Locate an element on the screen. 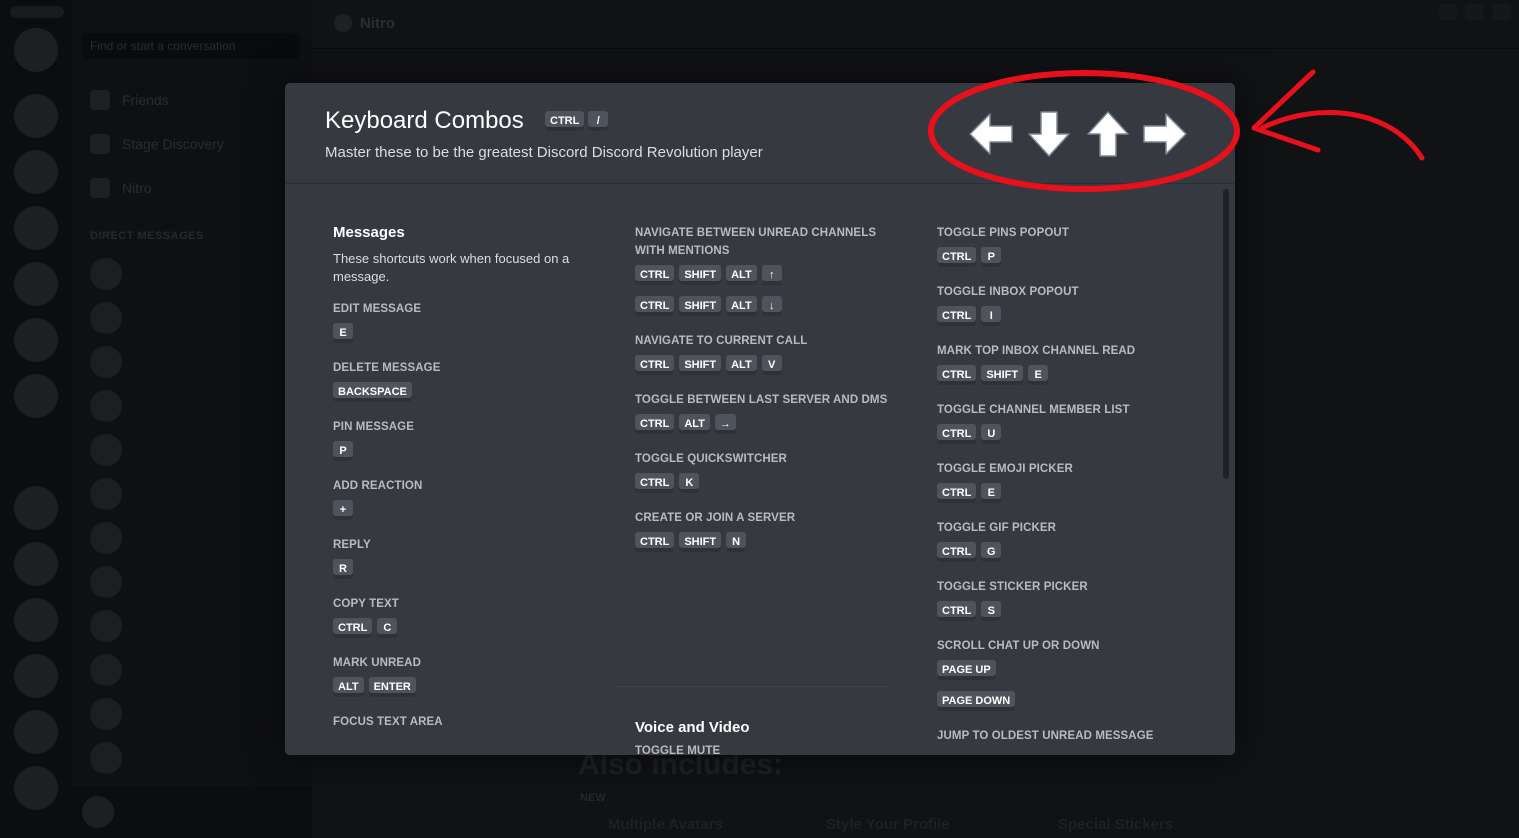 This screenshot has width=1519, height=838. annotation-overlay is located at coordinates (1176, 130).